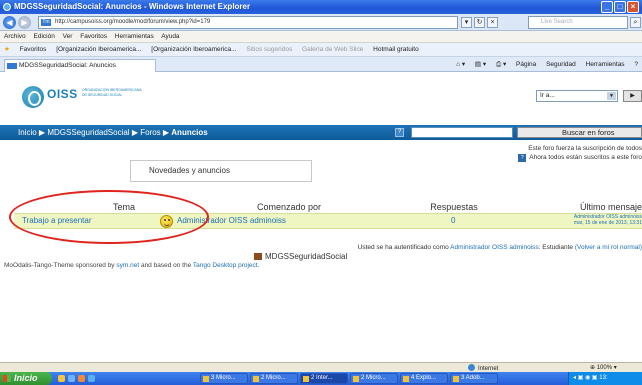 The width and height of the screenshot is (642, 385). What do you see at coordinates (605, 64) in the screenshot?
I see `cmd-herramientas: Herramientas` at bounding box center [605, 64].